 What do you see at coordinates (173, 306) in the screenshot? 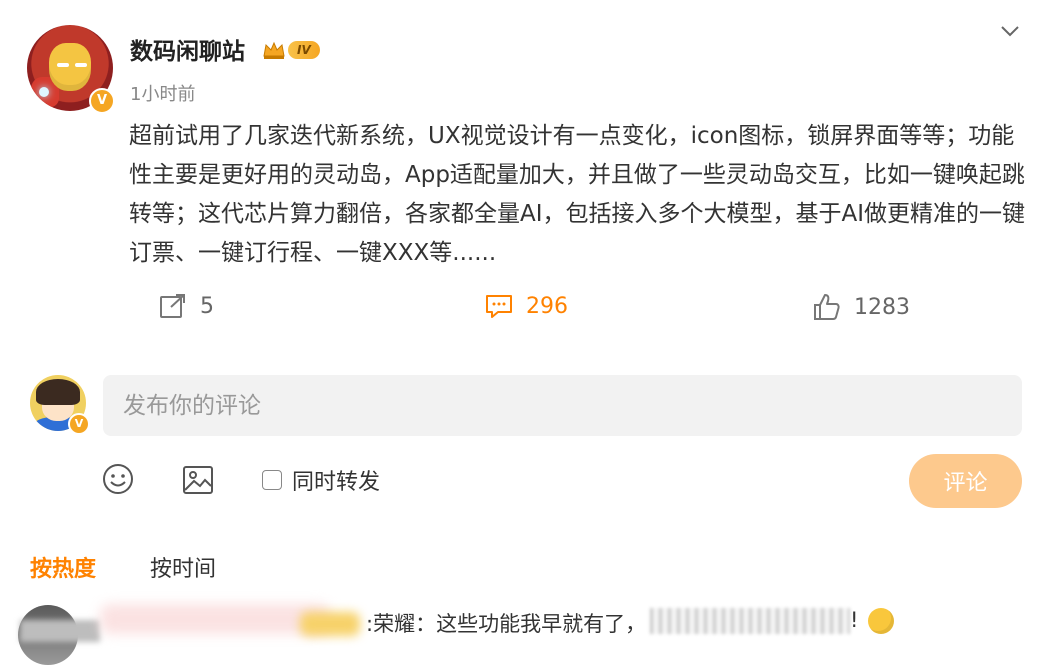
I see `share-icon` at bounding box center [173, 306].